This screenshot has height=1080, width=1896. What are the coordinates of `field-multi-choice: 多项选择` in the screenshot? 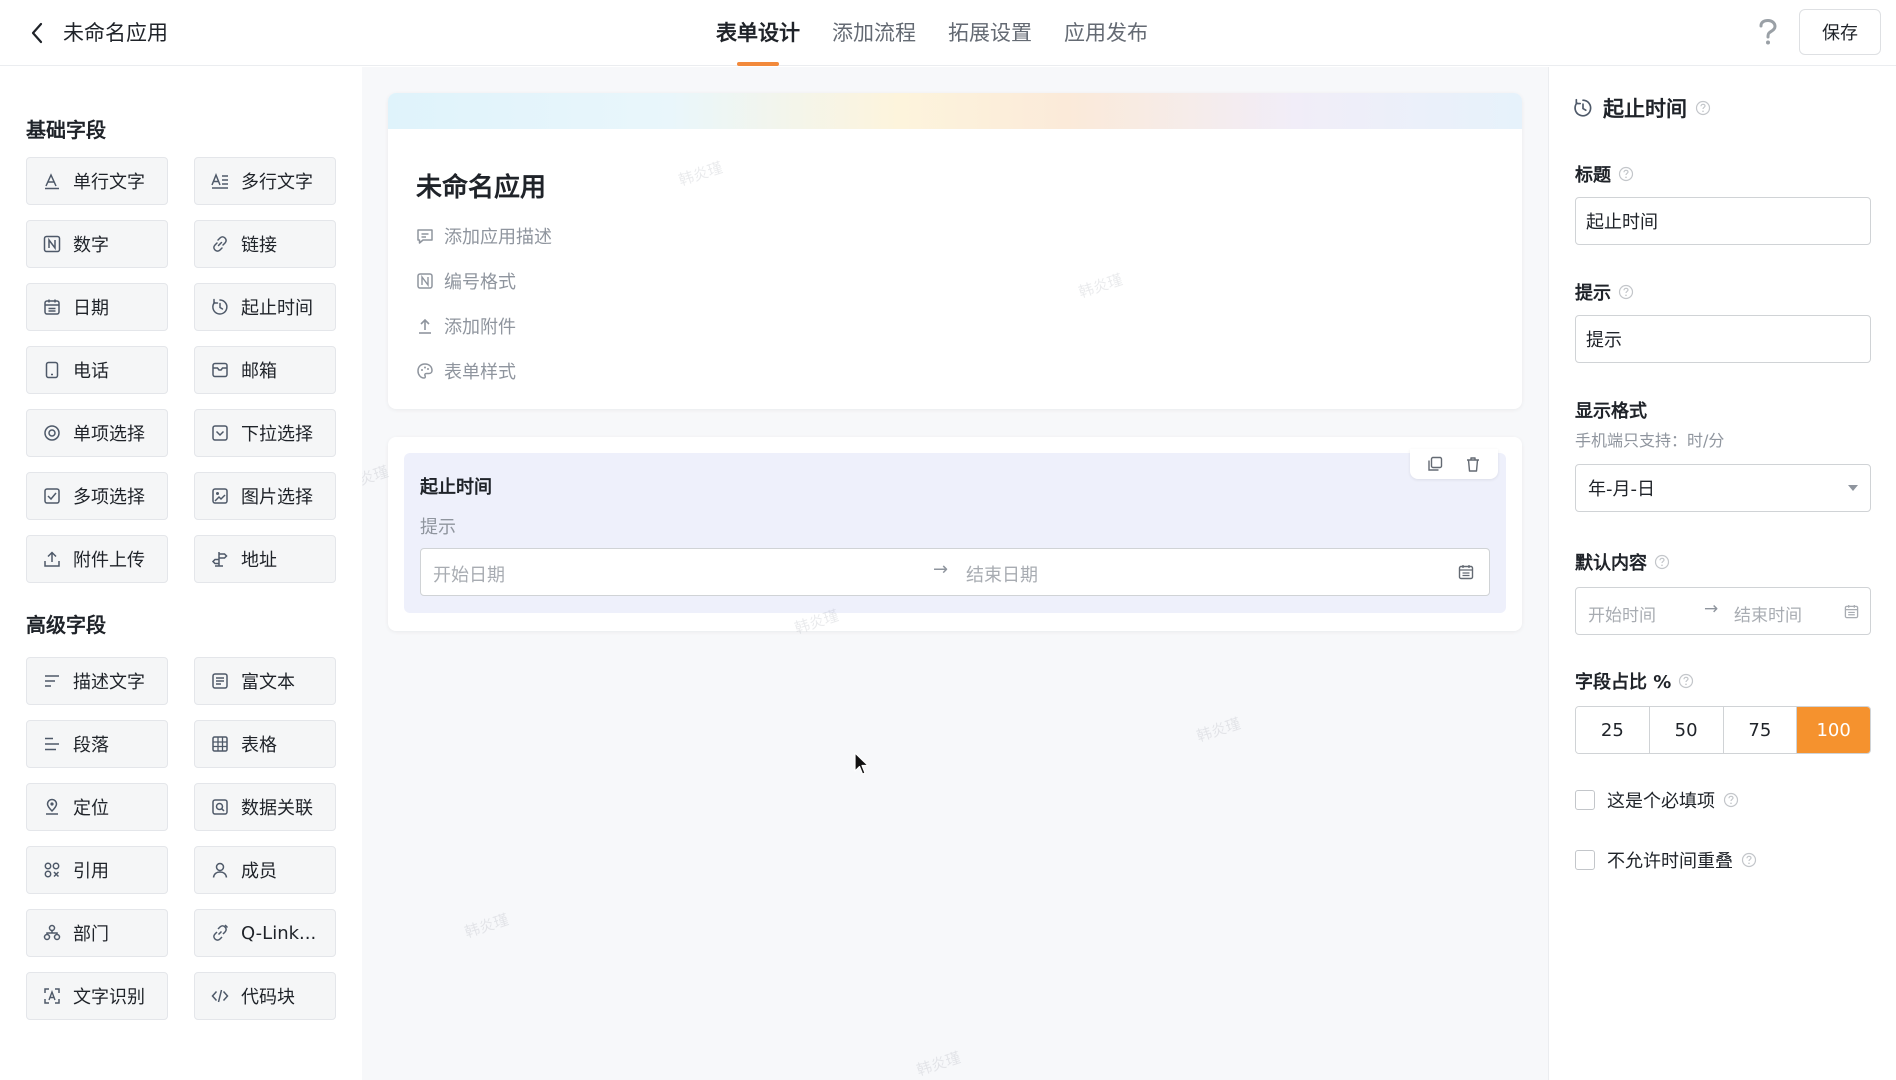 It's located at (97, 496).